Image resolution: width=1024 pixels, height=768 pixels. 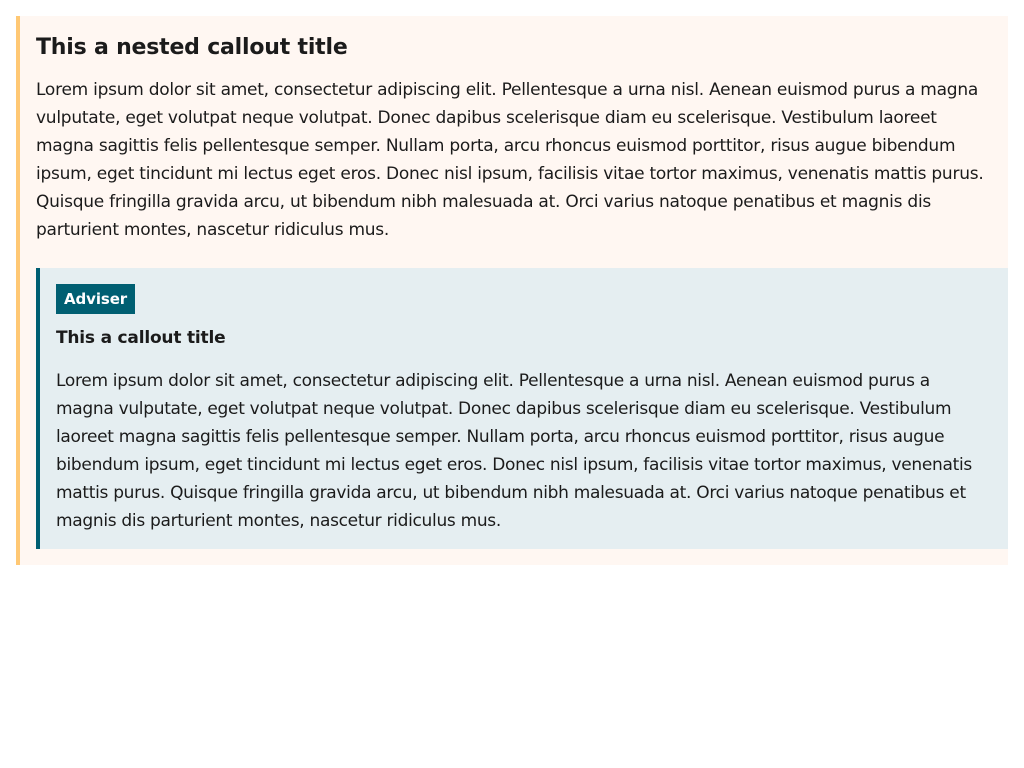 What do you see at coordinates (192, 47) in the screenshot?
I see `nested-callout-title: This a nested callout title` at bounding box center [192, 47].